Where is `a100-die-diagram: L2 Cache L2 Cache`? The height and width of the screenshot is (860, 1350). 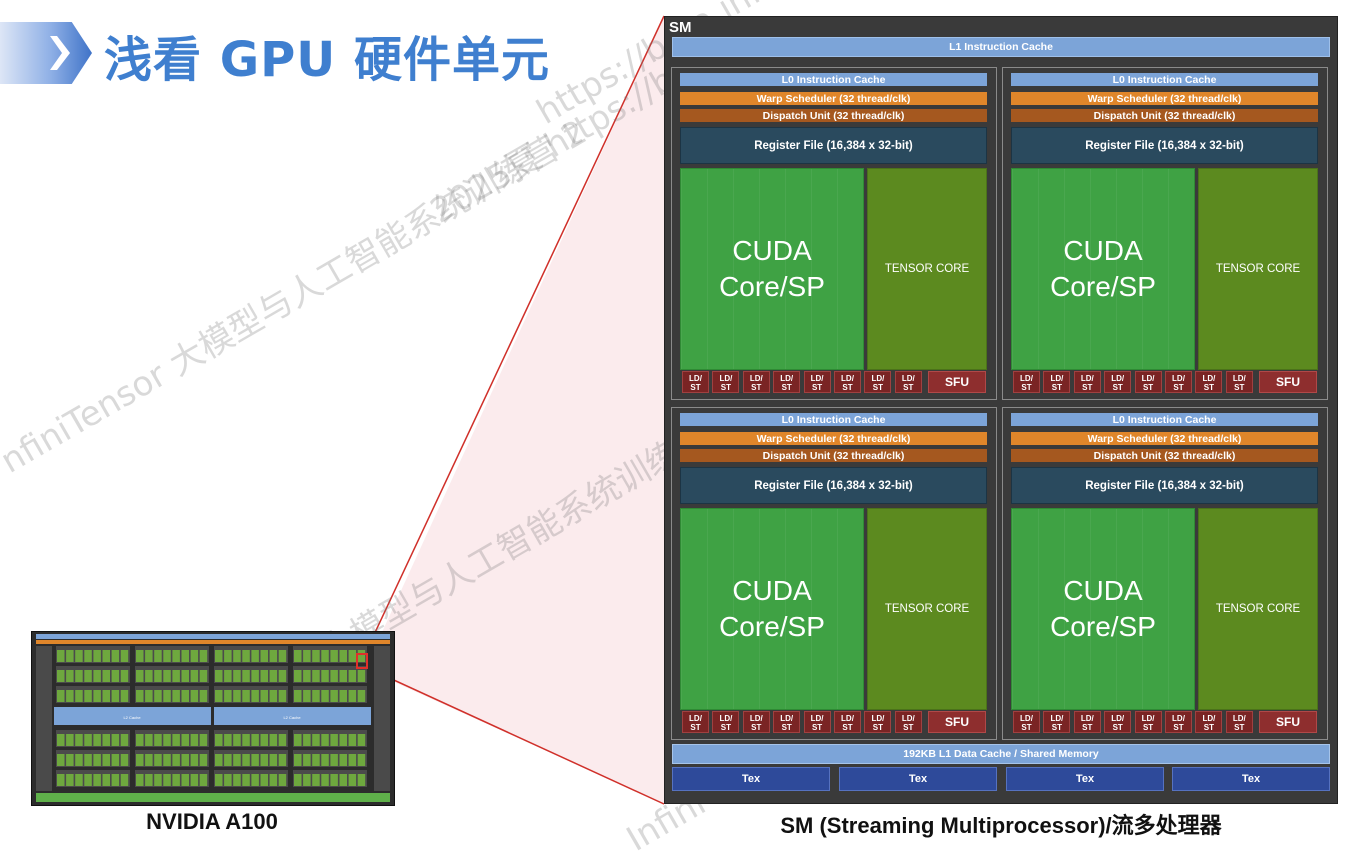 a100-die-diagram: L2 Cache L2 Cache is located at coordinates (213, 718).